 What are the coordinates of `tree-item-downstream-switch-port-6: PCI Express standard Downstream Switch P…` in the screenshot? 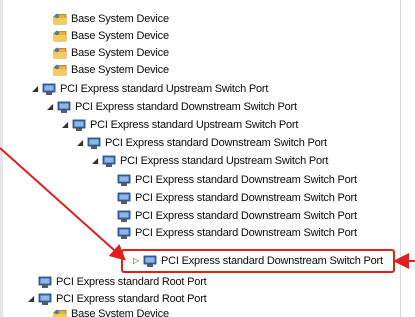 It's located at (237, 233).